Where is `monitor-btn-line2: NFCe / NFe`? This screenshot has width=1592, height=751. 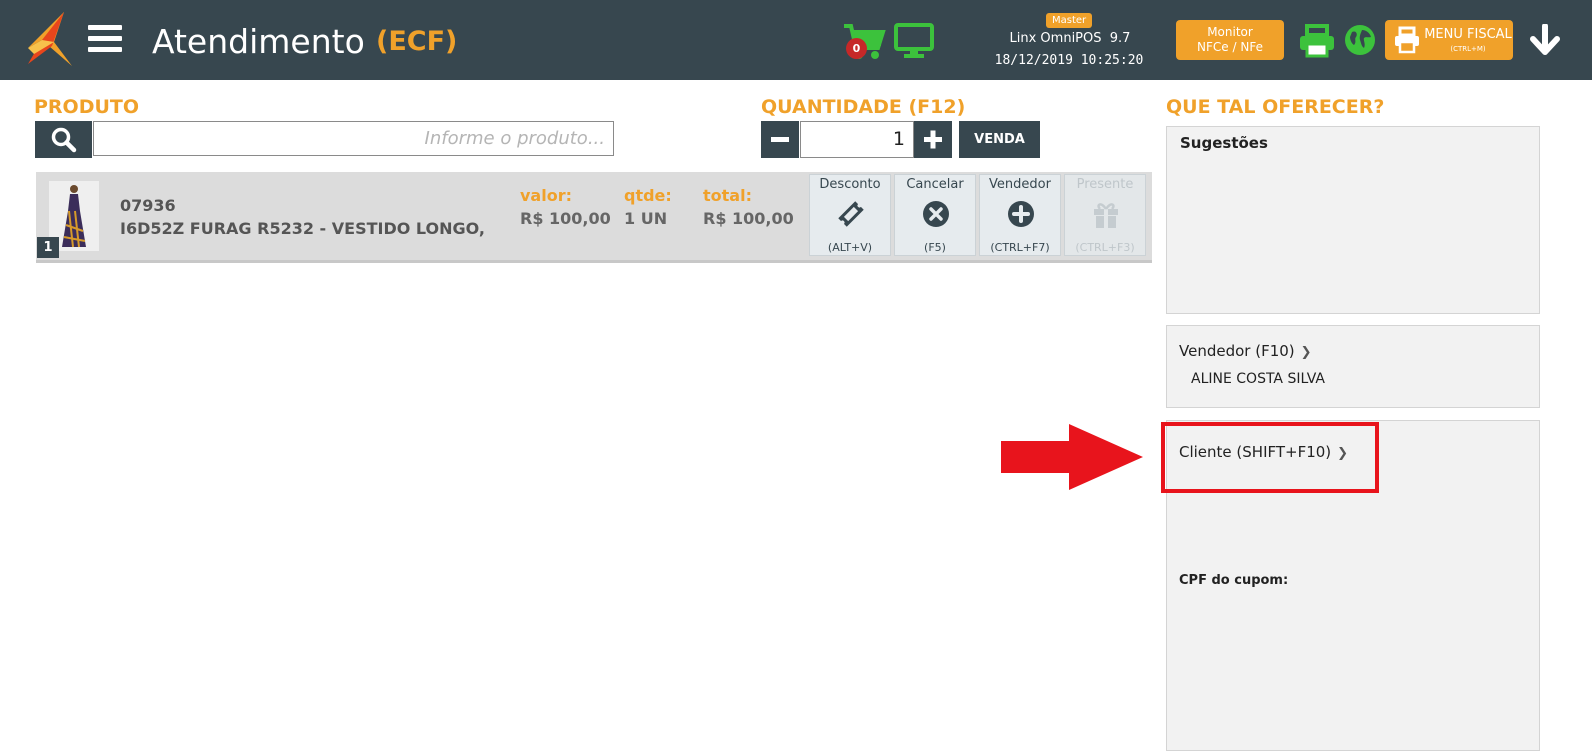 monitor-btn-line2: NFCe / NFe is located at coordinates (1230, 47).